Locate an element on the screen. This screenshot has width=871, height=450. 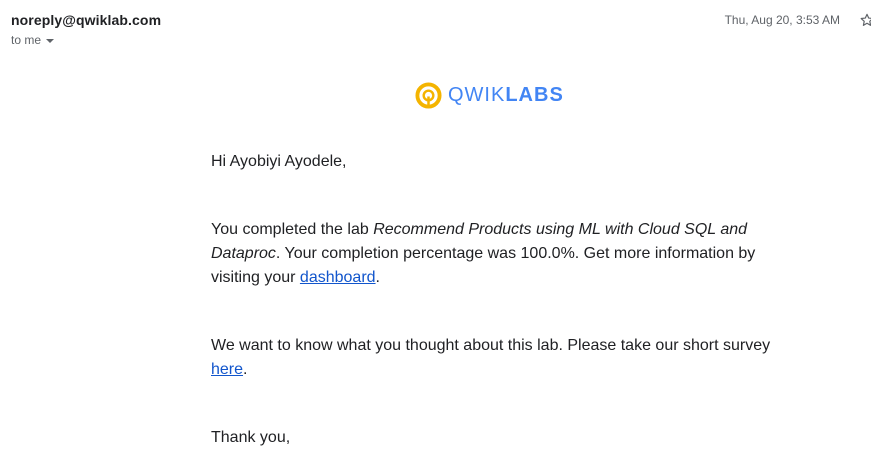
greeting: Hi Ayobiyi Ayodele, is located at coordinates (279, 161).